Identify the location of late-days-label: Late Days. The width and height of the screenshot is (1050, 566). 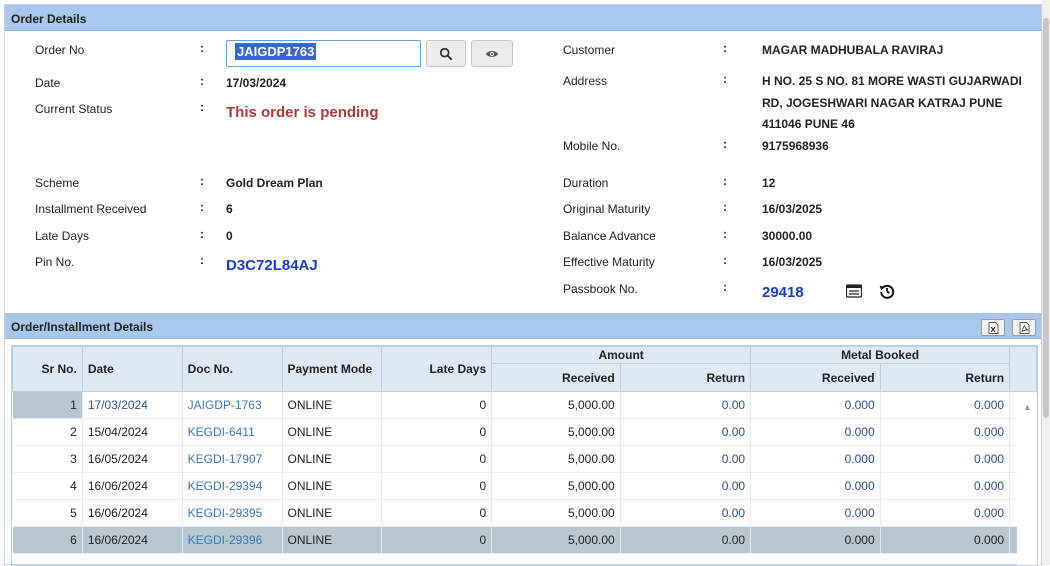
(62, 236).